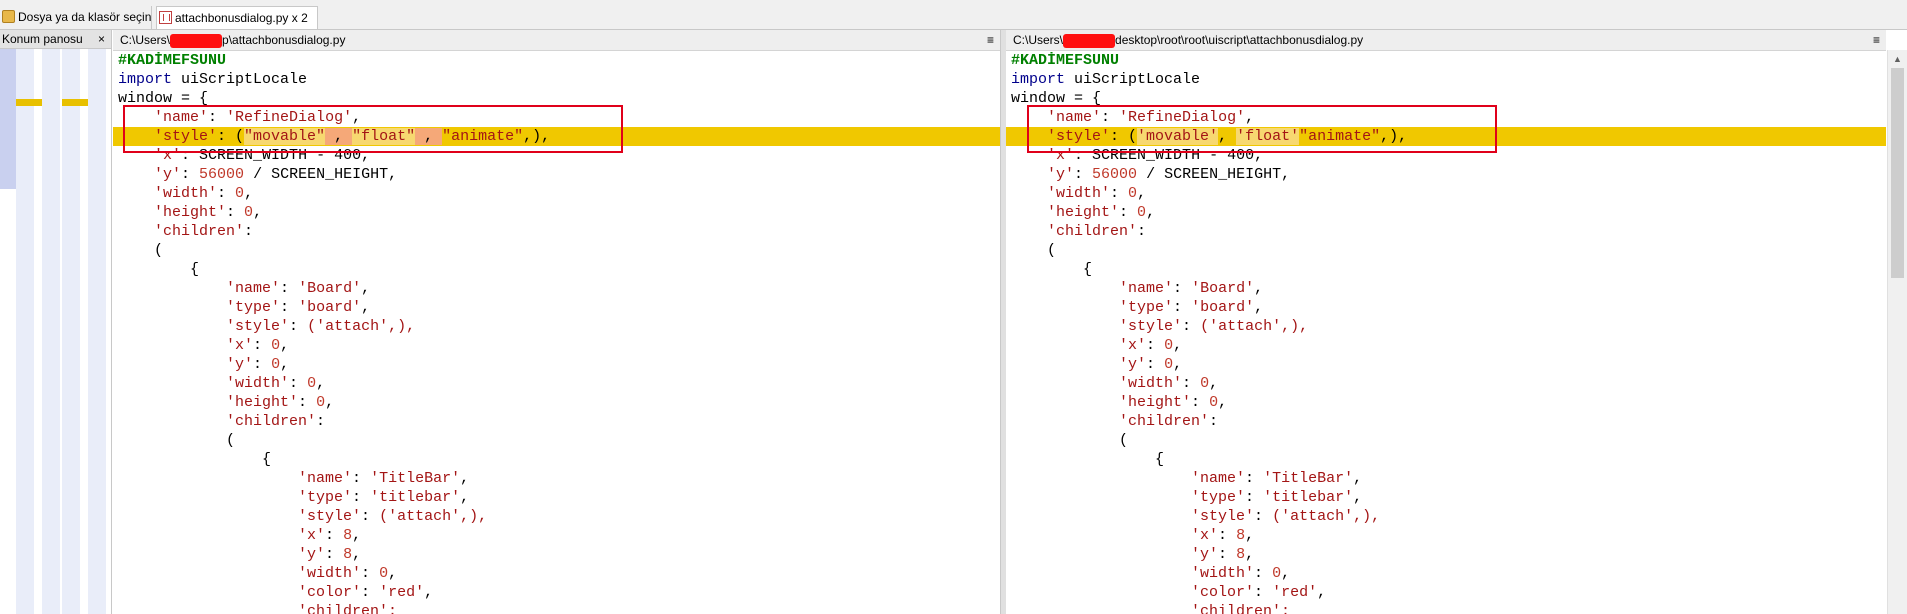 The height and width of the screenshot is (614, 1907). Describe the element at coordinates (1897, 59) in the screenshot. I see `scroll-up-icon: ▲` at that location.